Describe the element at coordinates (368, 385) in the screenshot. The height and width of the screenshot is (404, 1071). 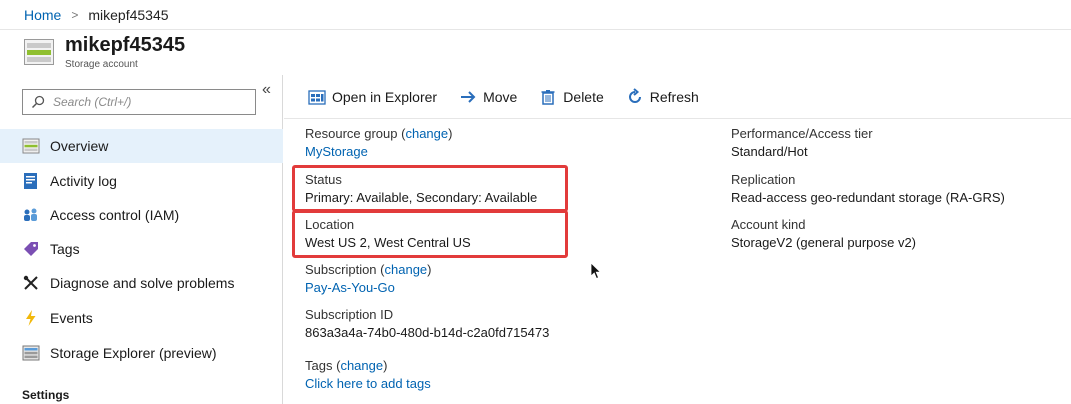
I see `add-tags-link: Click here to add tags` at that location.